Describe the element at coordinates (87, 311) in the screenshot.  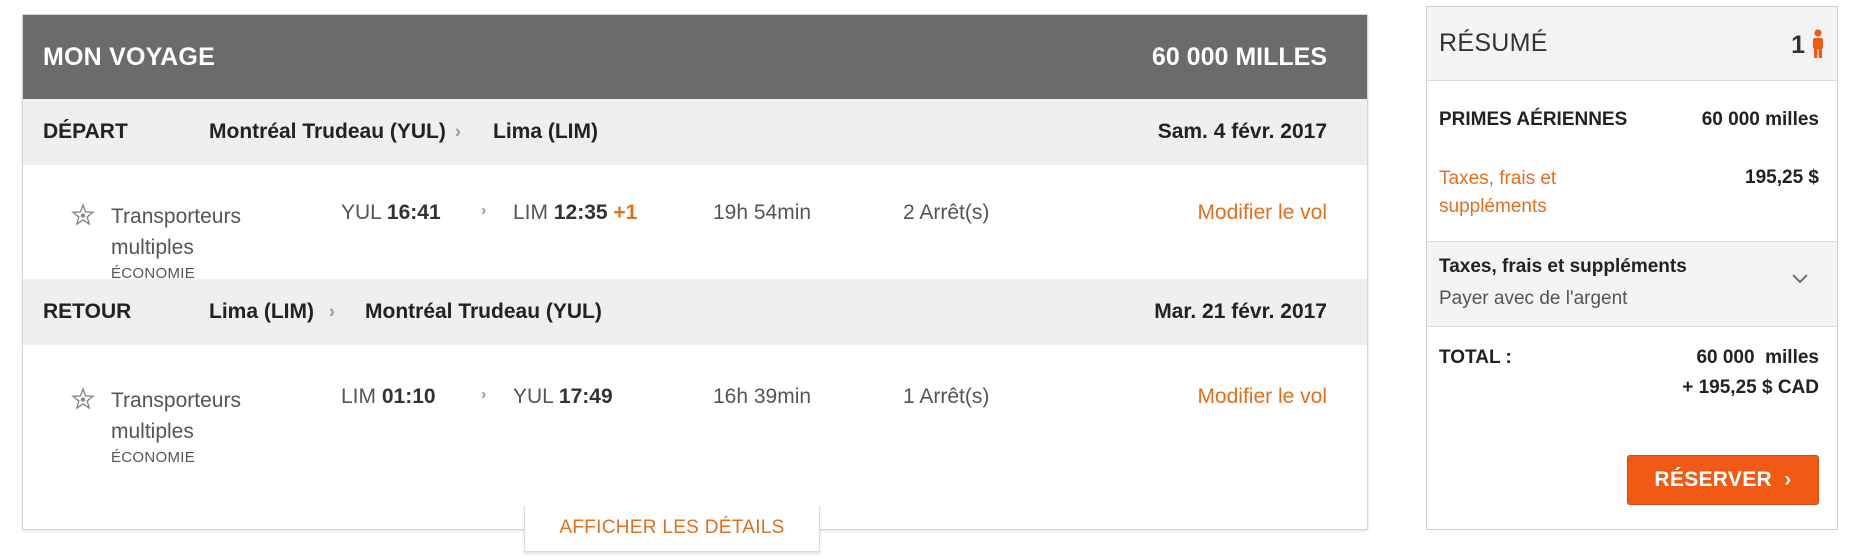
I see `return-label: RETOUR` at that location.